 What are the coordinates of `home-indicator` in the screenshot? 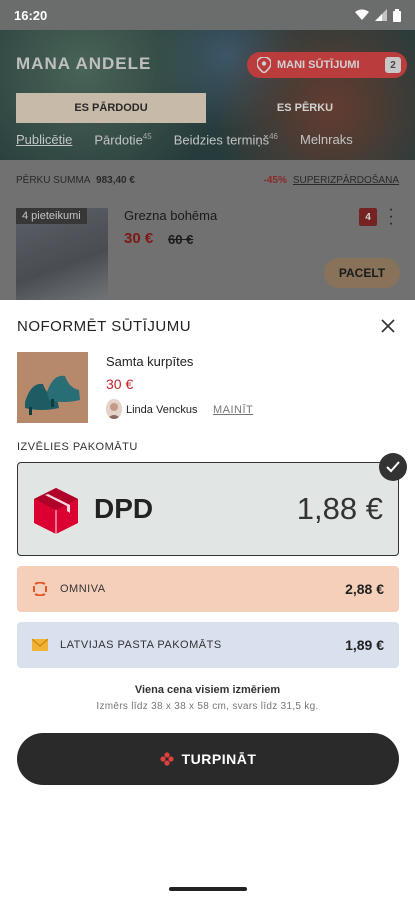 It's located at (208, 889).